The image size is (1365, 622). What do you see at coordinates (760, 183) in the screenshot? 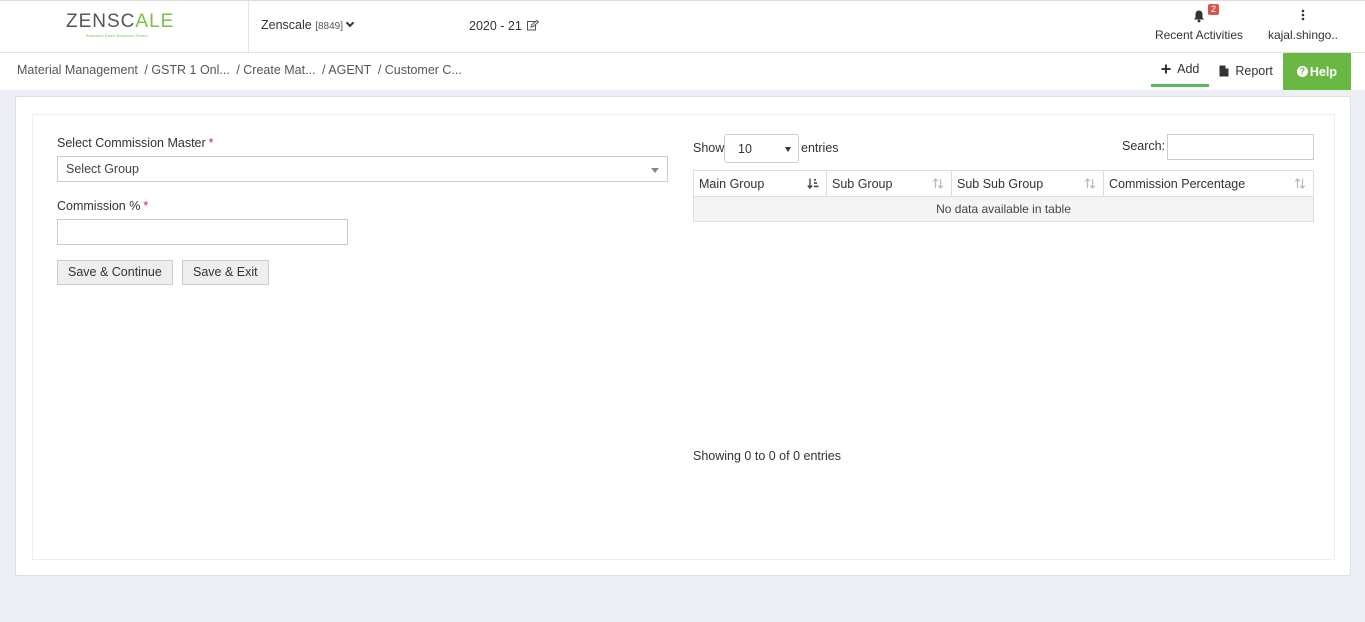
I see `column-header-main-group: Main Group` at bounding box center [760, 183].